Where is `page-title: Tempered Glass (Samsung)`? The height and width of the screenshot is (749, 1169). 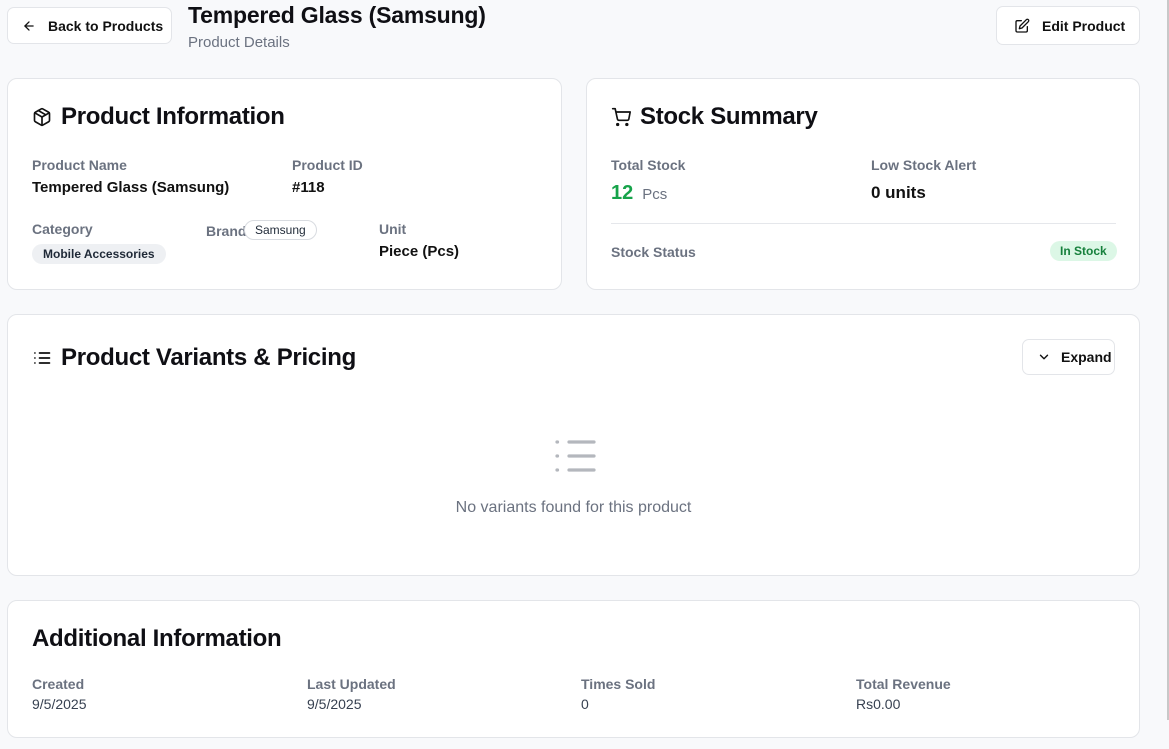 page-title: Tempered Glass (Samsung) is located at coordinates (337, 15).